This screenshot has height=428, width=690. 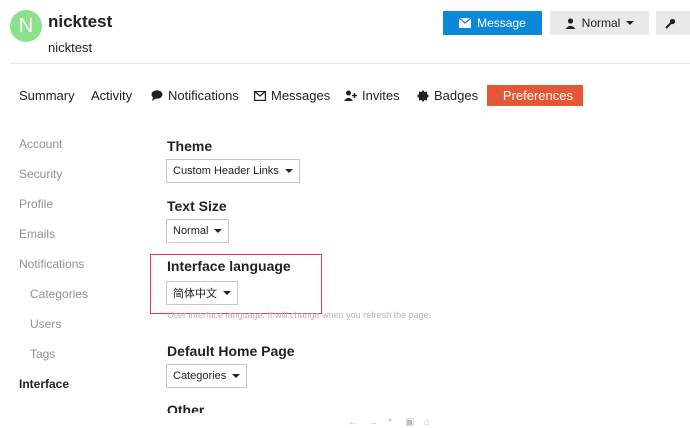 I want to click on speech-bubble-icon, so click(x=157, y=95).